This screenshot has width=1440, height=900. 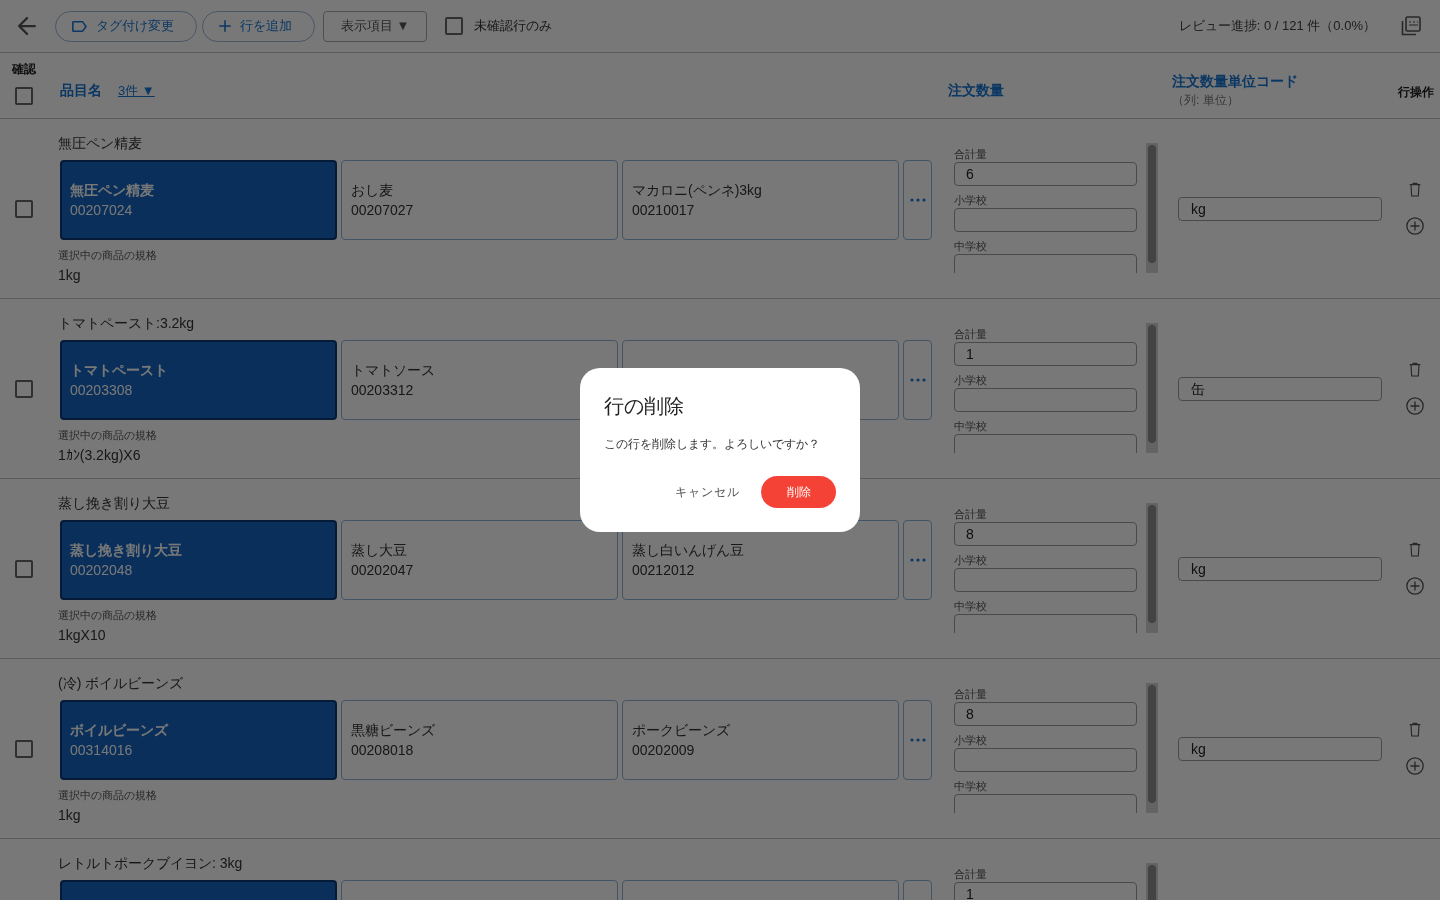 What do you see at coordinates (664, 210) in the screenshot?
I see `product-code: 00210017` at bounding box center [664, 210].